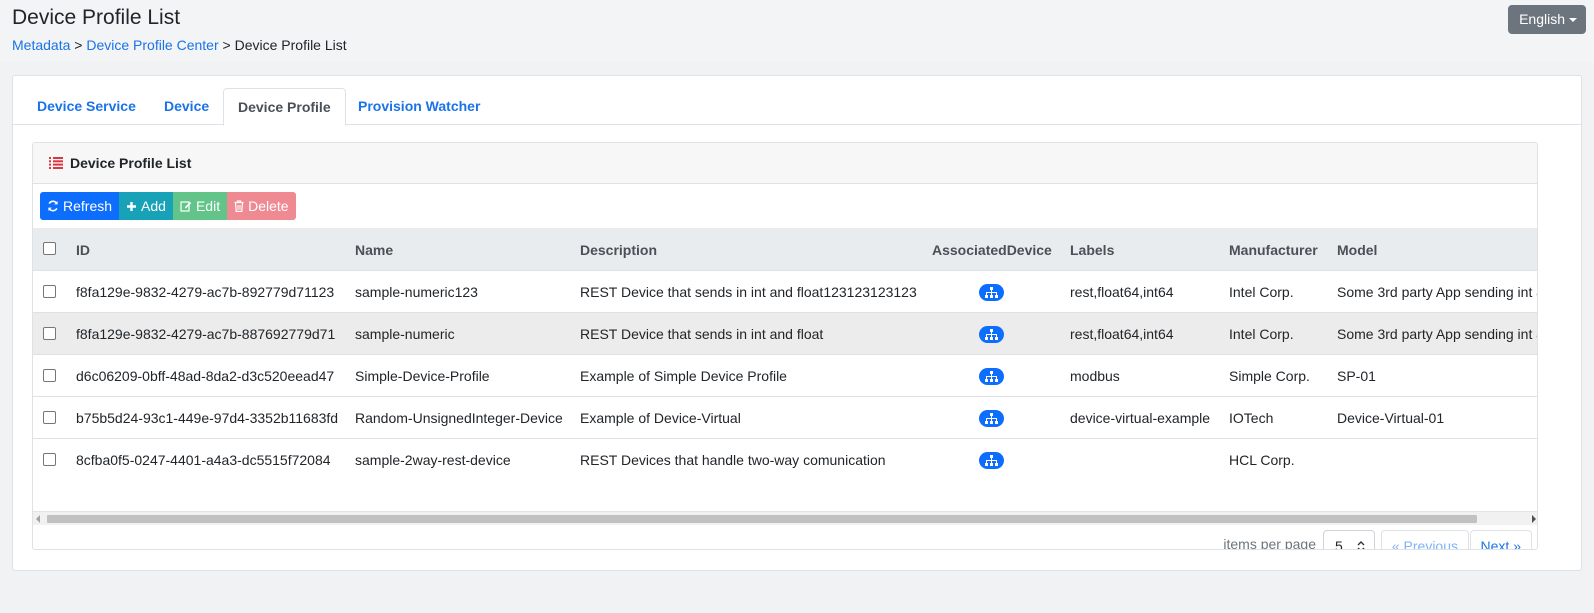 The height and width of the screenshot is (613, 1594). What do you see at coordinates (1269, 376) in the screenshot?
I see `cell-manufacturer: Simple Corp.` at bounding box center [1269, 376].